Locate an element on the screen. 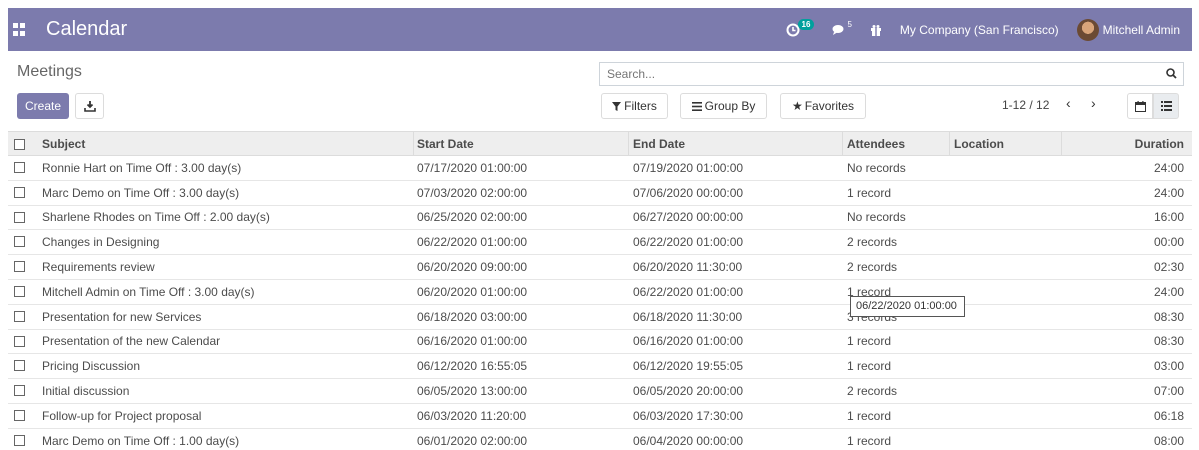 The width and height of the screenshot is (1199, 450). cell-duration: 00:00 is located at coordinates (1168, 242).